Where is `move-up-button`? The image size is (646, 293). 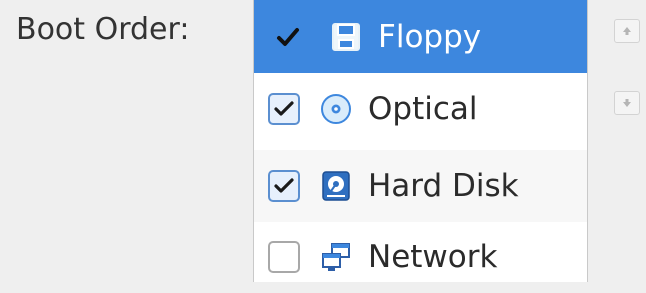 move-up-button is located at coordinates (627, 31).